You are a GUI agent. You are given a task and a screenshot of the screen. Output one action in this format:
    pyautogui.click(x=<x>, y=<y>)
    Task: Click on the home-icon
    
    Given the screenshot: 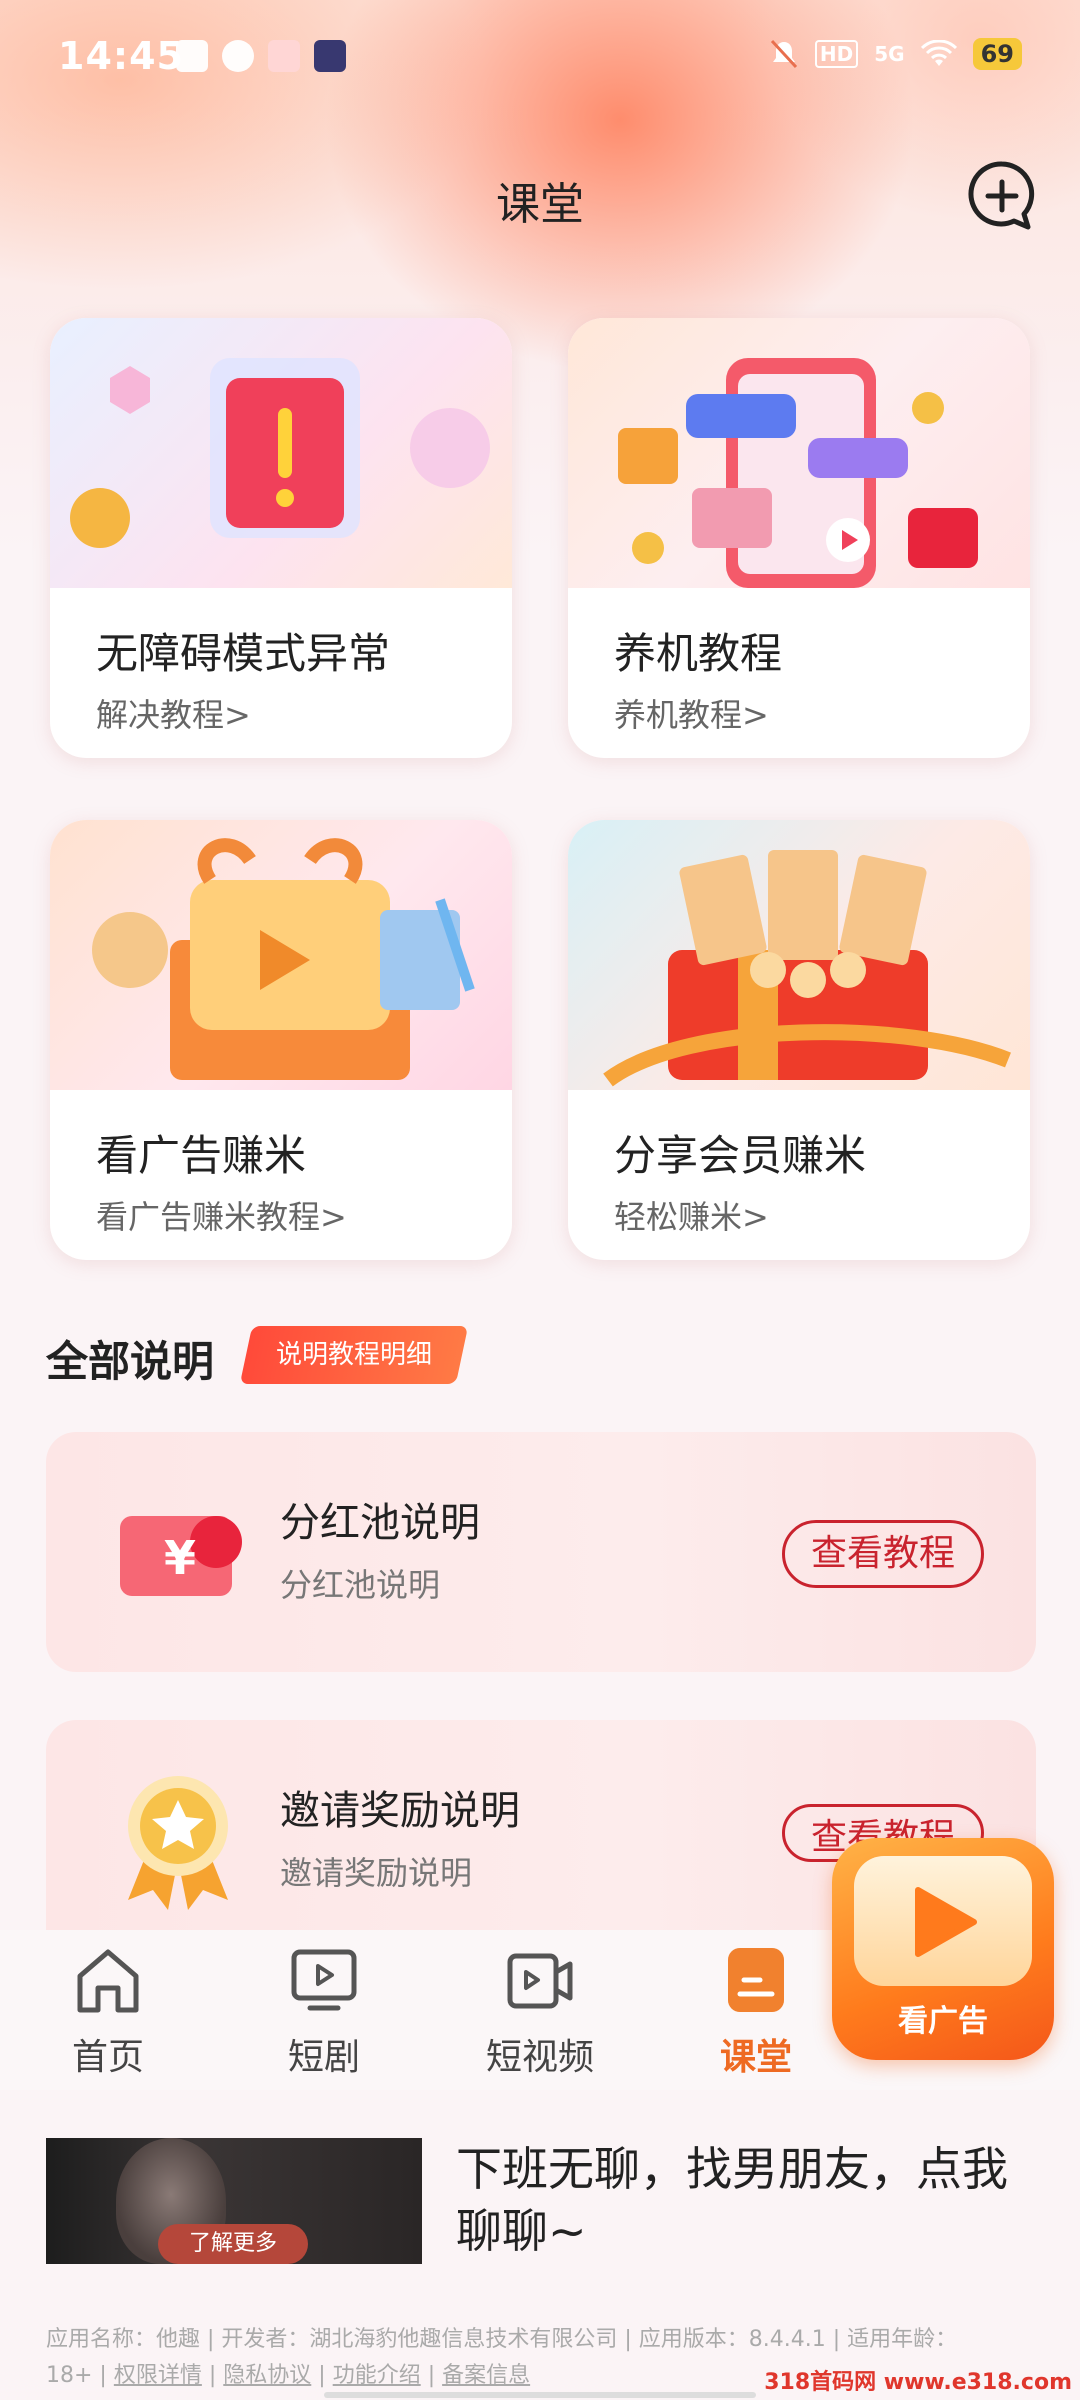 What is the action you would take?
    pyautogui.click(x=108, y=1981)
    